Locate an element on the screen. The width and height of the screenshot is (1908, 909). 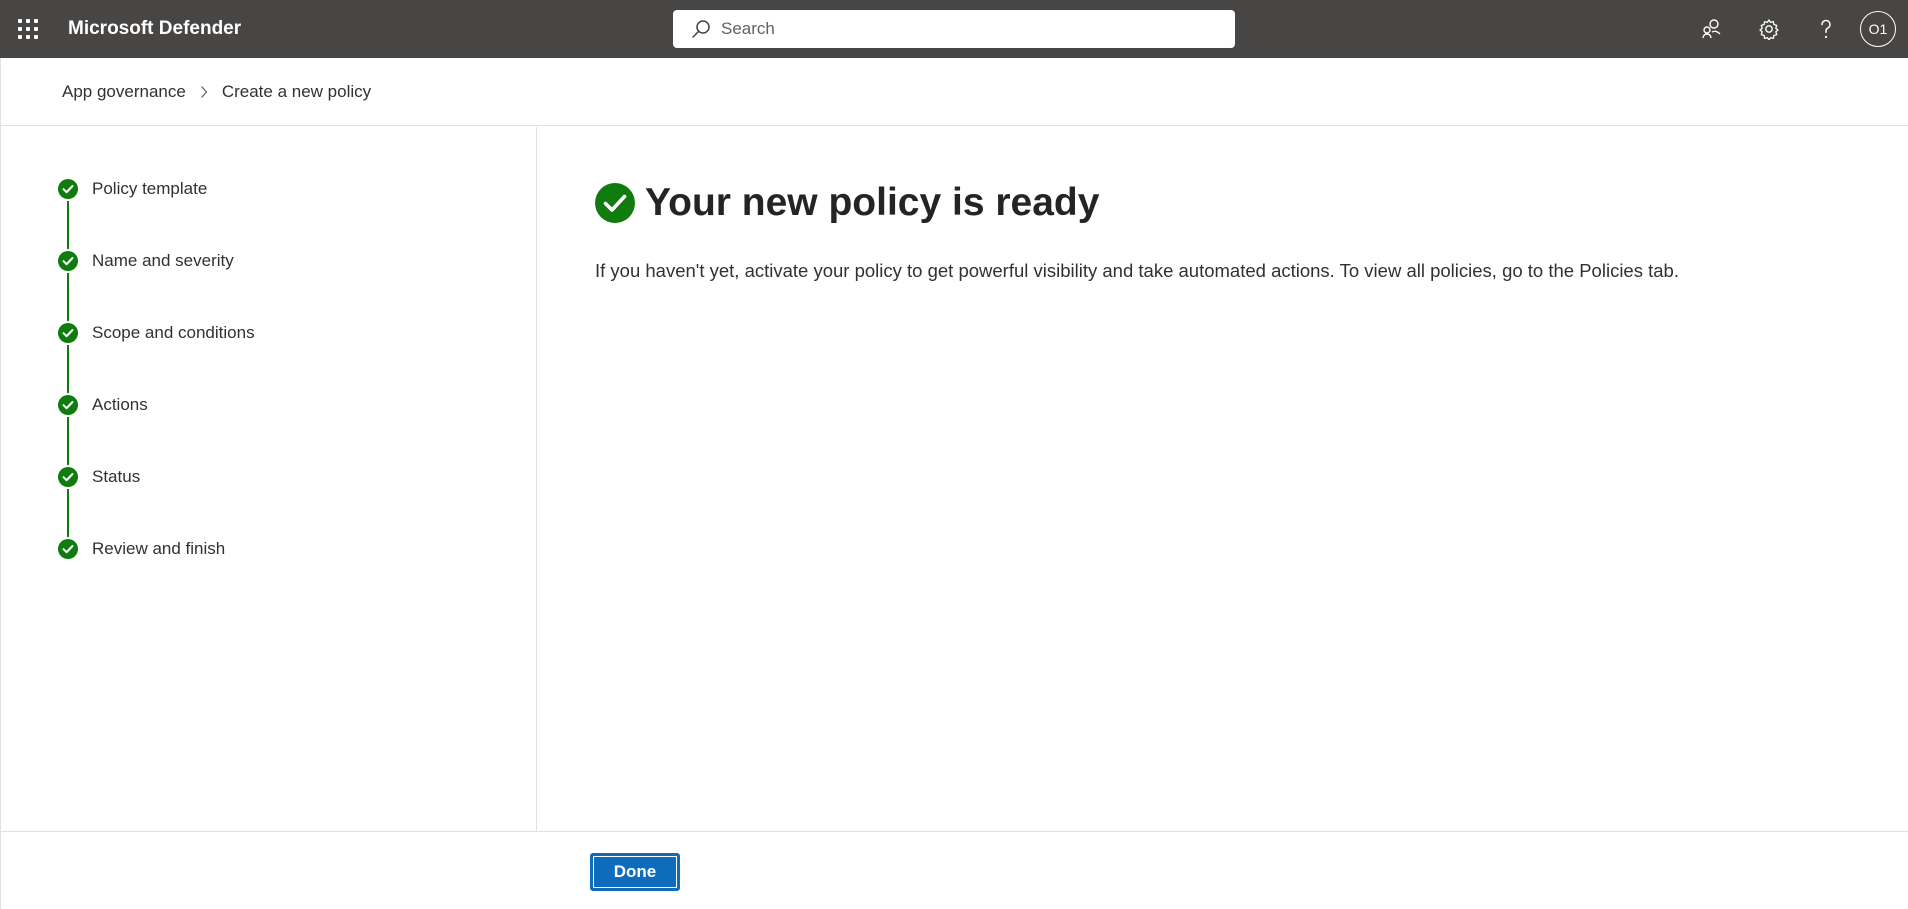
chevron-right-icon is located at coordinates (204, 92).